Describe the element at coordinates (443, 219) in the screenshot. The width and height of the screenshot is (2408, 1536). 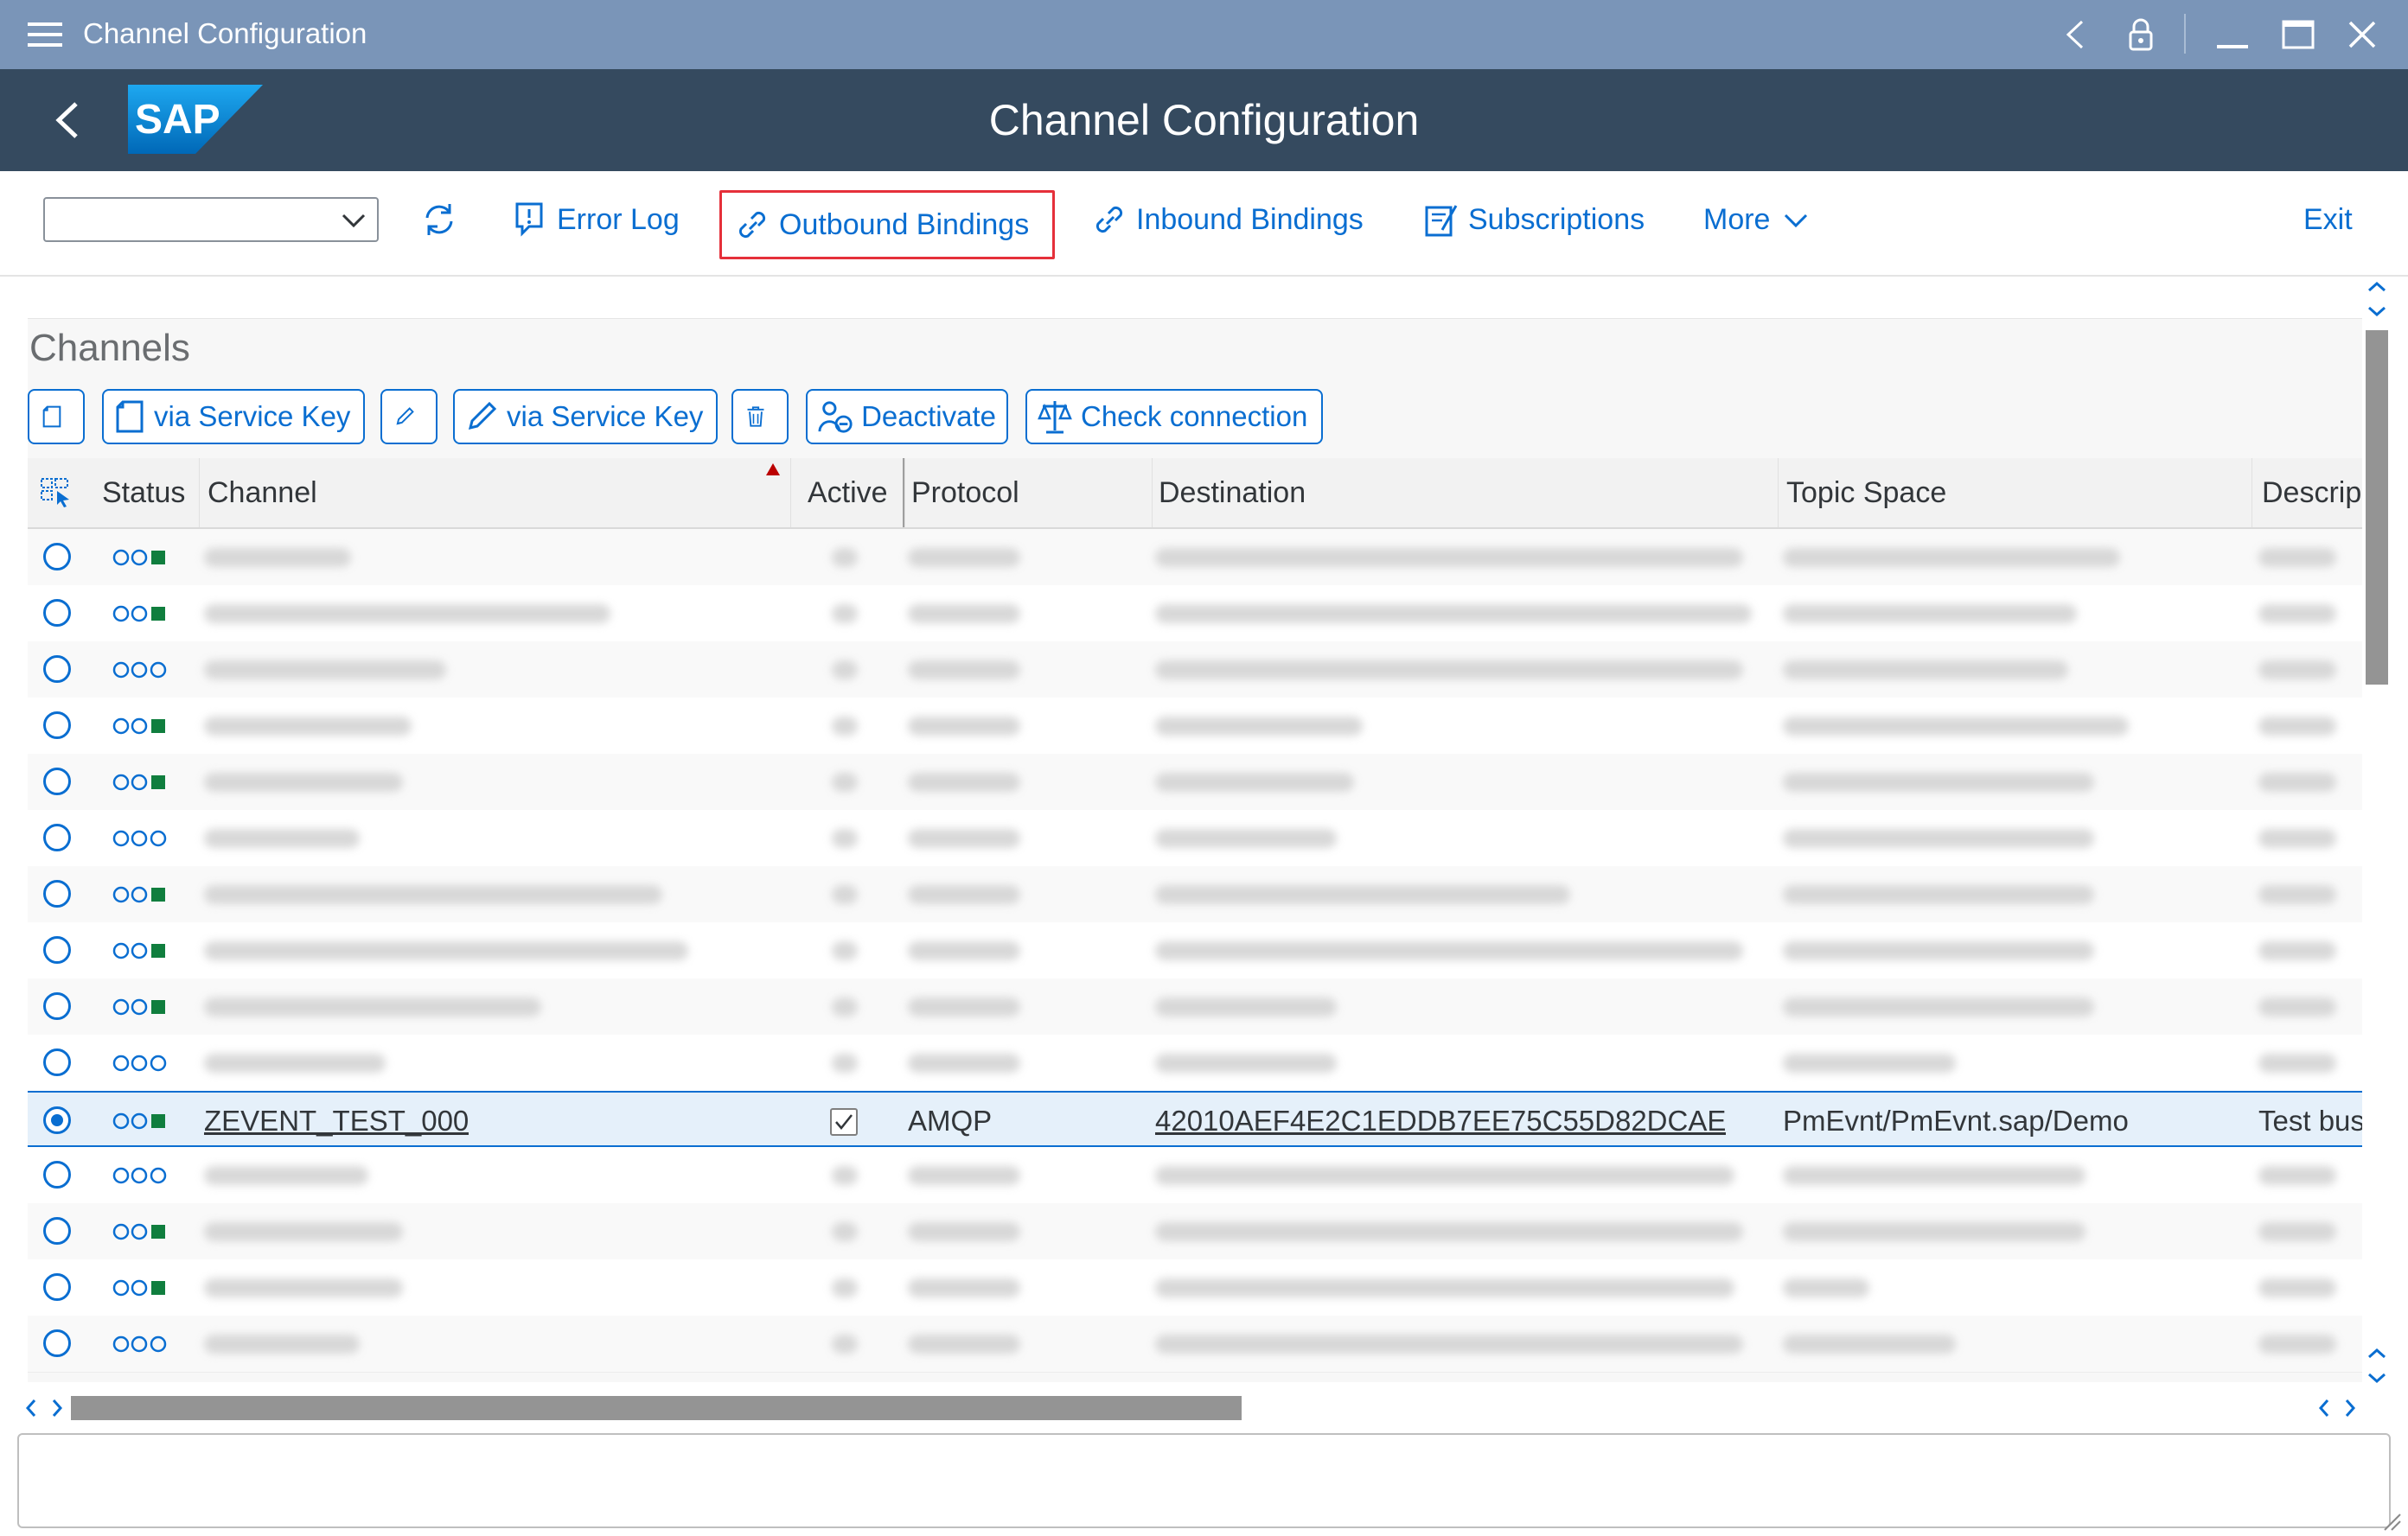
I see `refresh-button` at that location.